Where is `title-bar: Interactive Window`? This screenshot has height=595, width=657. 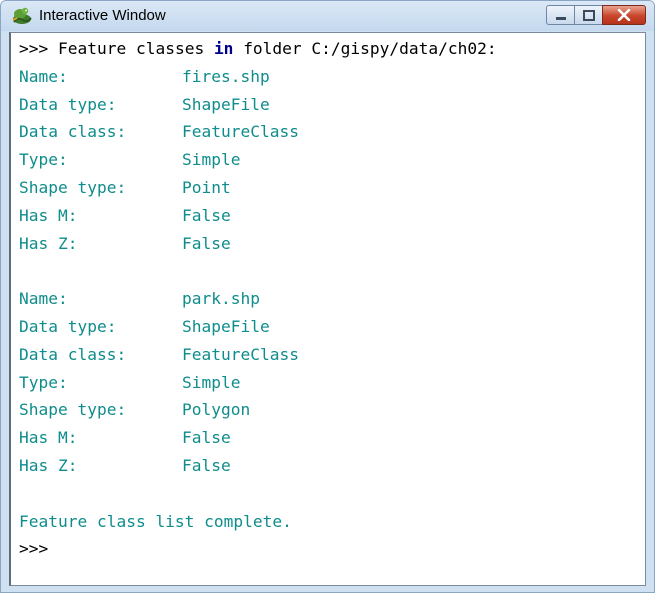
title-bar: Interactive Window is located at coordinates (327, 16).